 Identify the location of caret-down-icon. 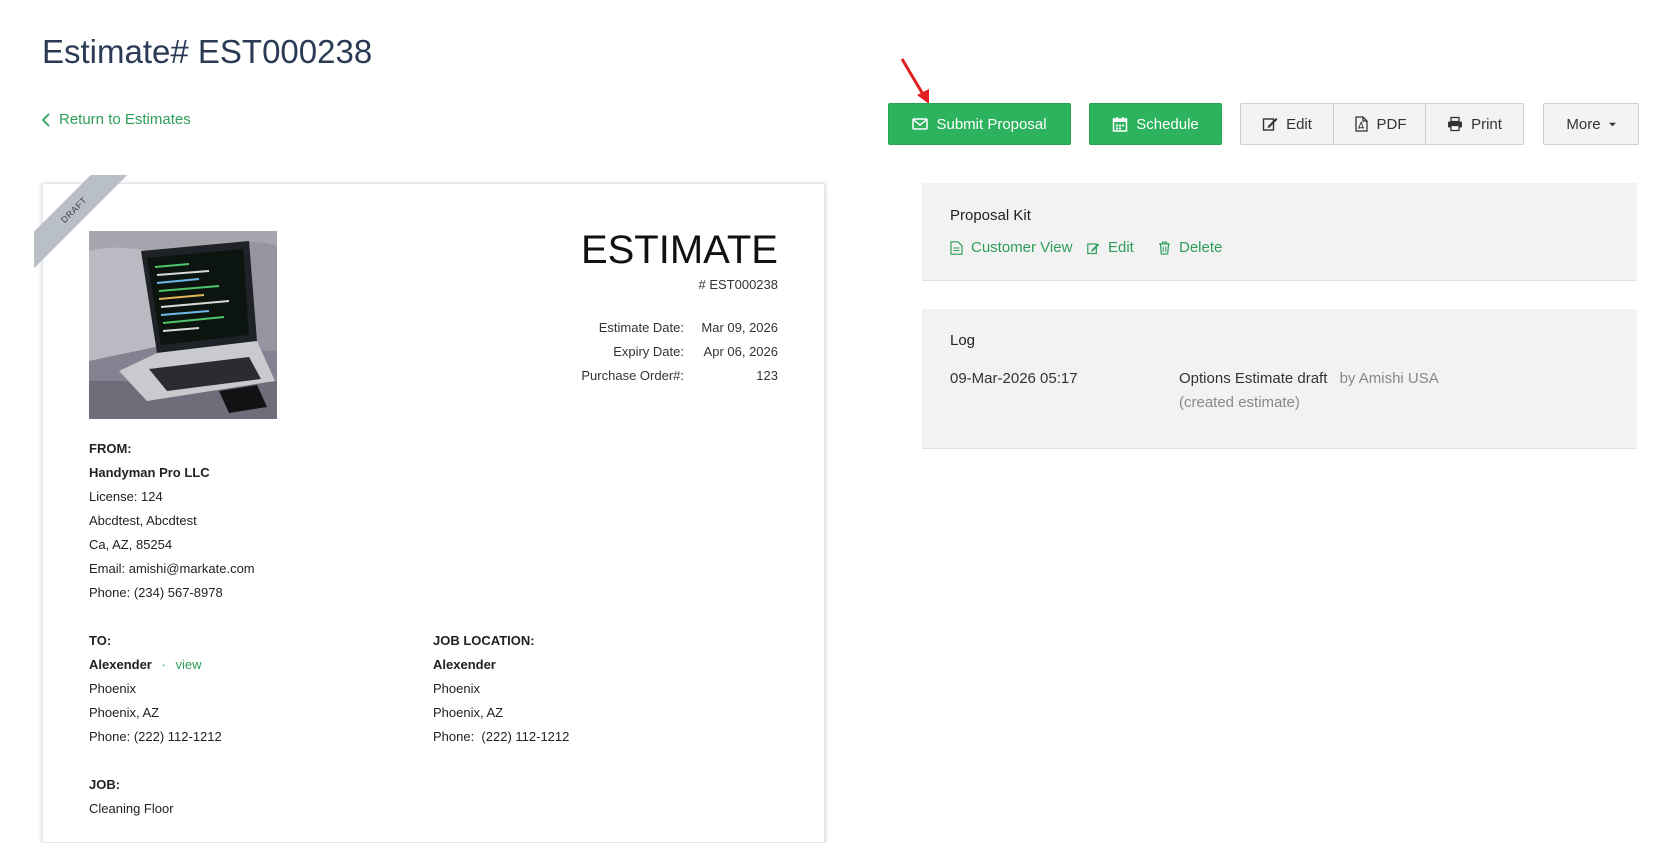
(1612, 124).